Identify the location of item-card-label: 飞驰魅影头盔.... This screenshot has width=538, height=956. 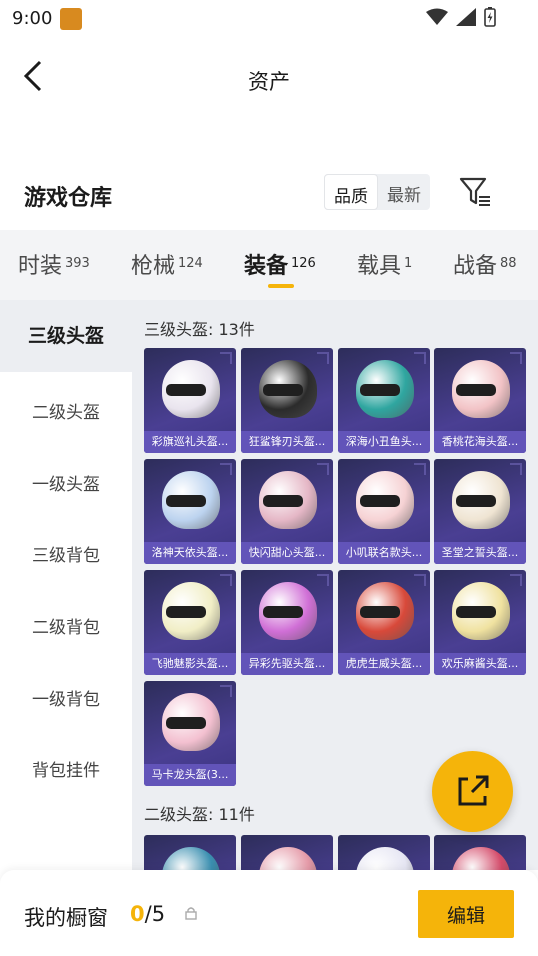
(190, 664).